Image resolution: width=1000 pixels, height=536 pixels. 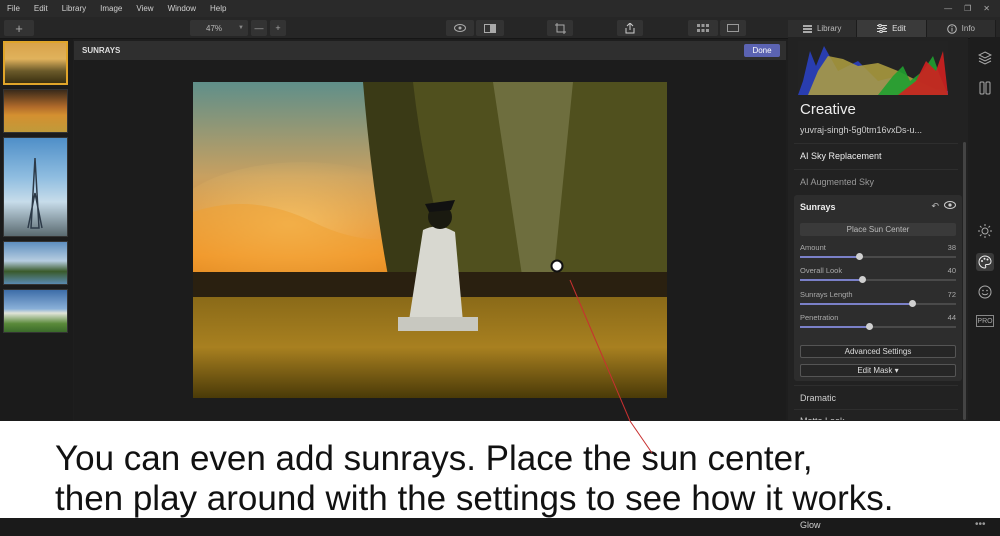 I want to click on minimize-icon: —, so click(x=948, y=8).